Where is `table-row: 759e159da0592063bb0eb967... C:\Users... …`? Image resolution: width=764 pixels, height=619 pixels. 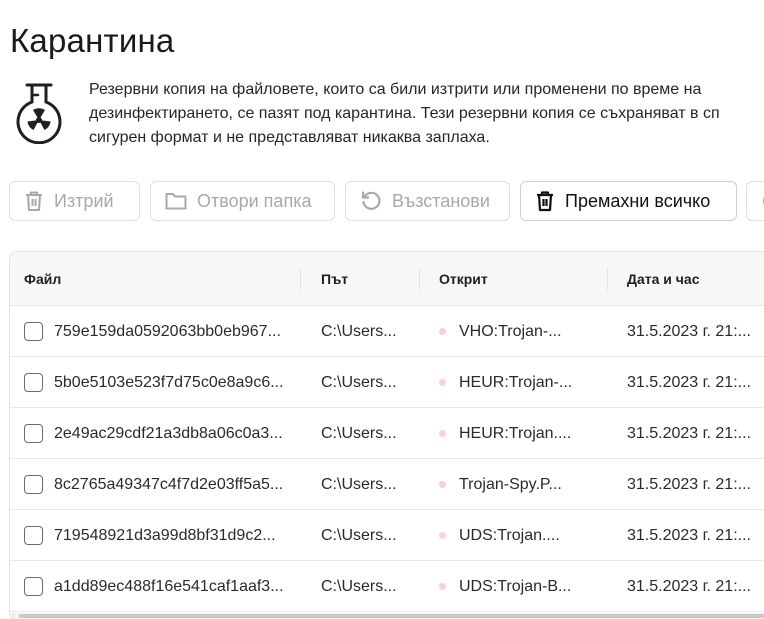 table-row: 759e159da0592063bb0eb967... C:\Users... … is located at coordinates (387, 331).